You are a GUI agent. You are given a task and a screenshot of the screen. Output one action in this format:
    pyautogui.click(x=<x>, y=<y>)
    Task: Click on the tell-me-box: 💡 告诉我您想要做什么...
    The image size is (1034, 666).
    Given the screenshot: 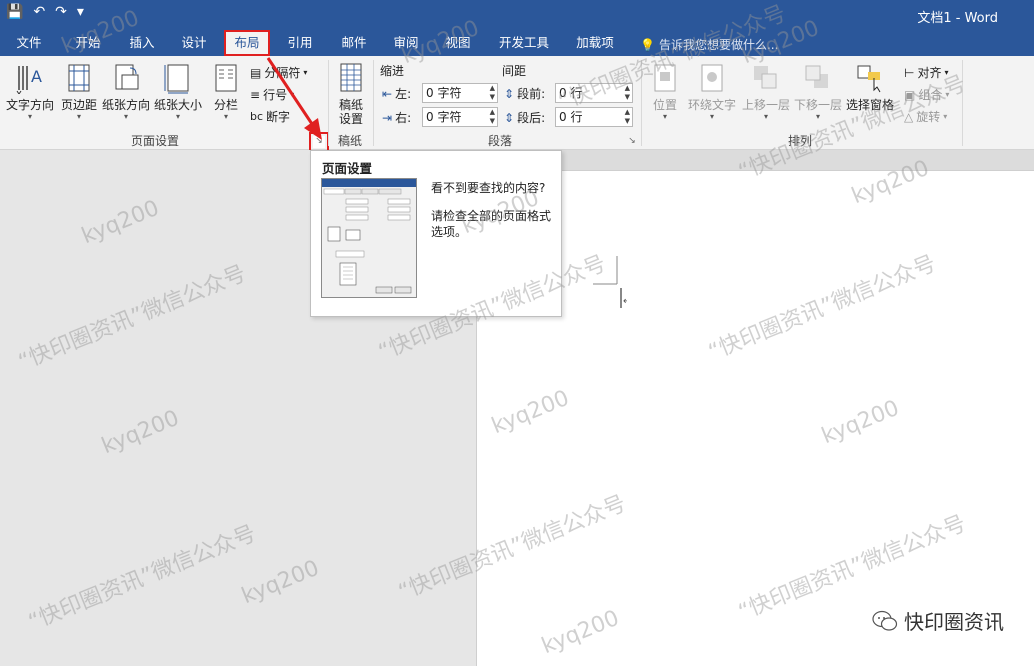 What is the action you would take?
    pyautogui.click(x=709, y=44)
    